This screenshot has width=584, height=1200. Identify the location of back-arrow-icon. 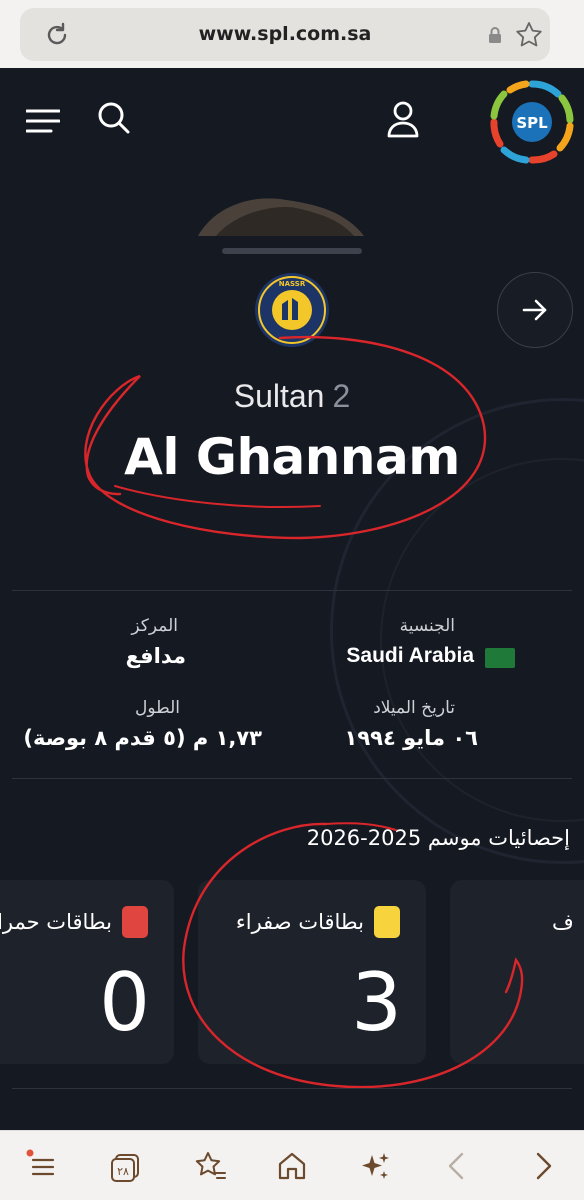
(457, 1166).